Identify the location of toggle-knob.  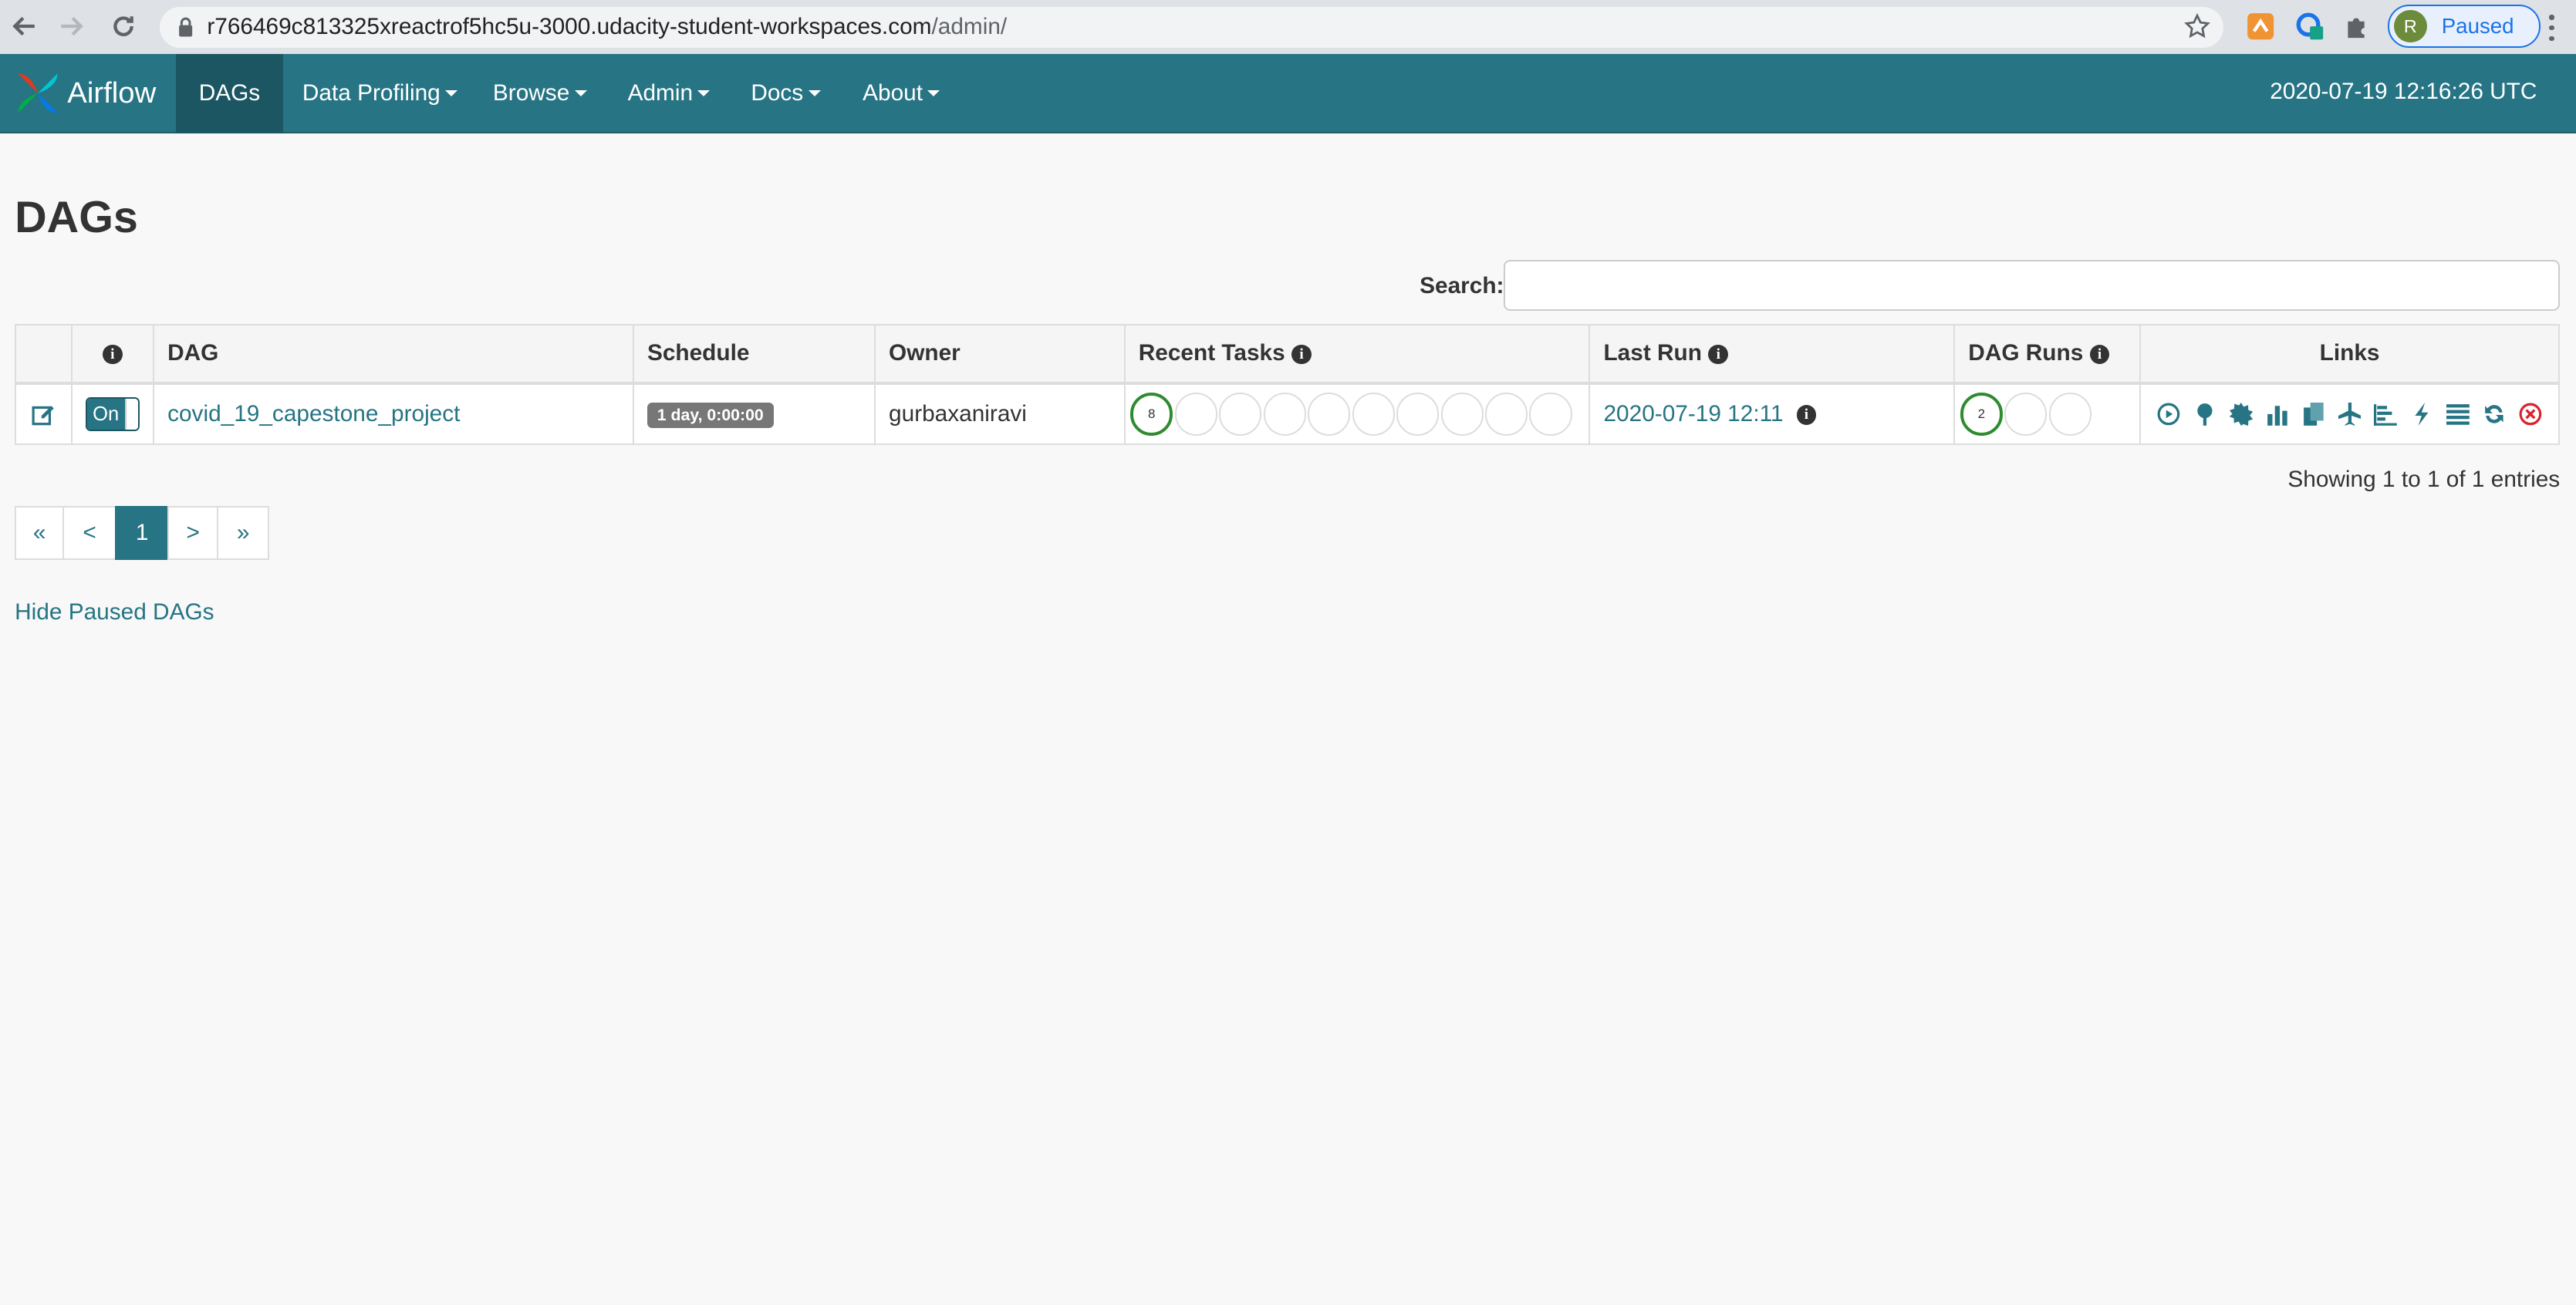
(131, 414).